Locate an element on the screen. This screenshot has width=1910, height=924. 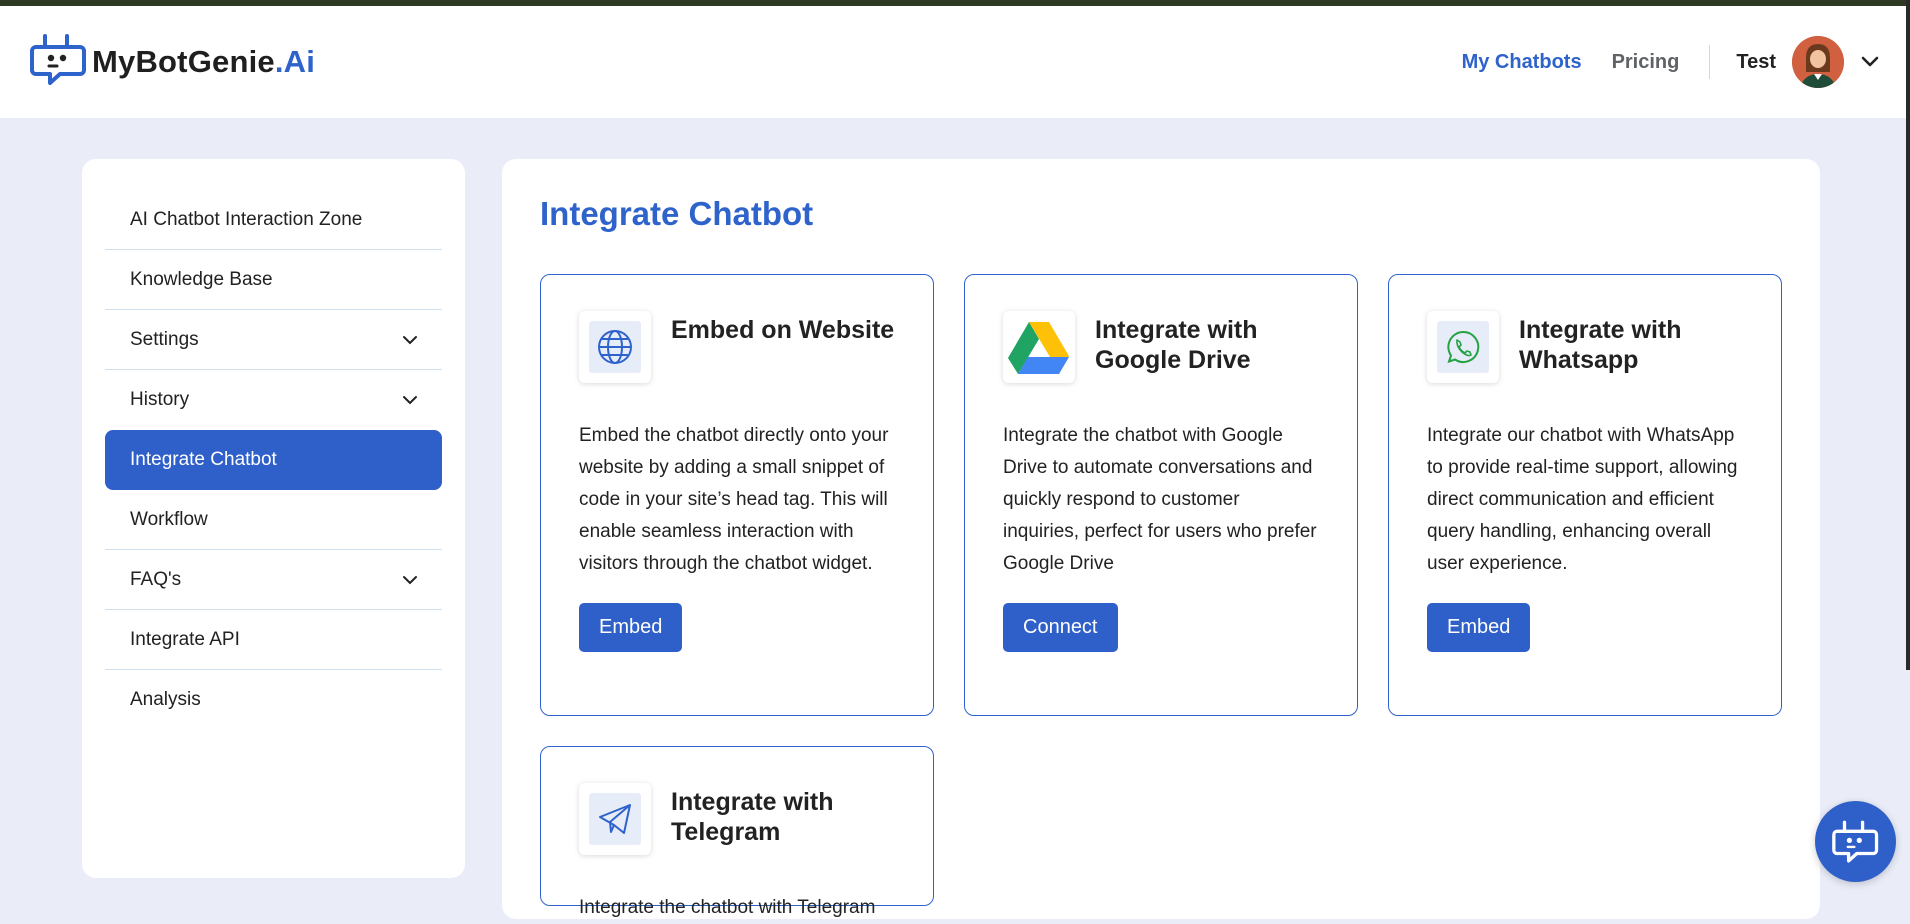
sidebar-item-label: Workflow is located at coordinates (169, 519).